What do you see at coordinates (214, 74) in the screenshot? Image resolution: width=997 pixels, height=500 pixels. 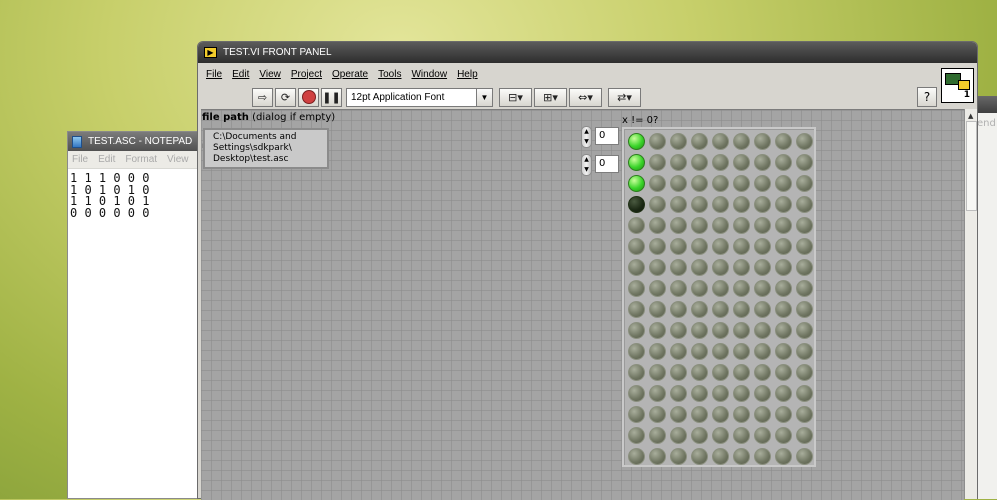 I see `menu-file: File` at bounding box center [214, 74].